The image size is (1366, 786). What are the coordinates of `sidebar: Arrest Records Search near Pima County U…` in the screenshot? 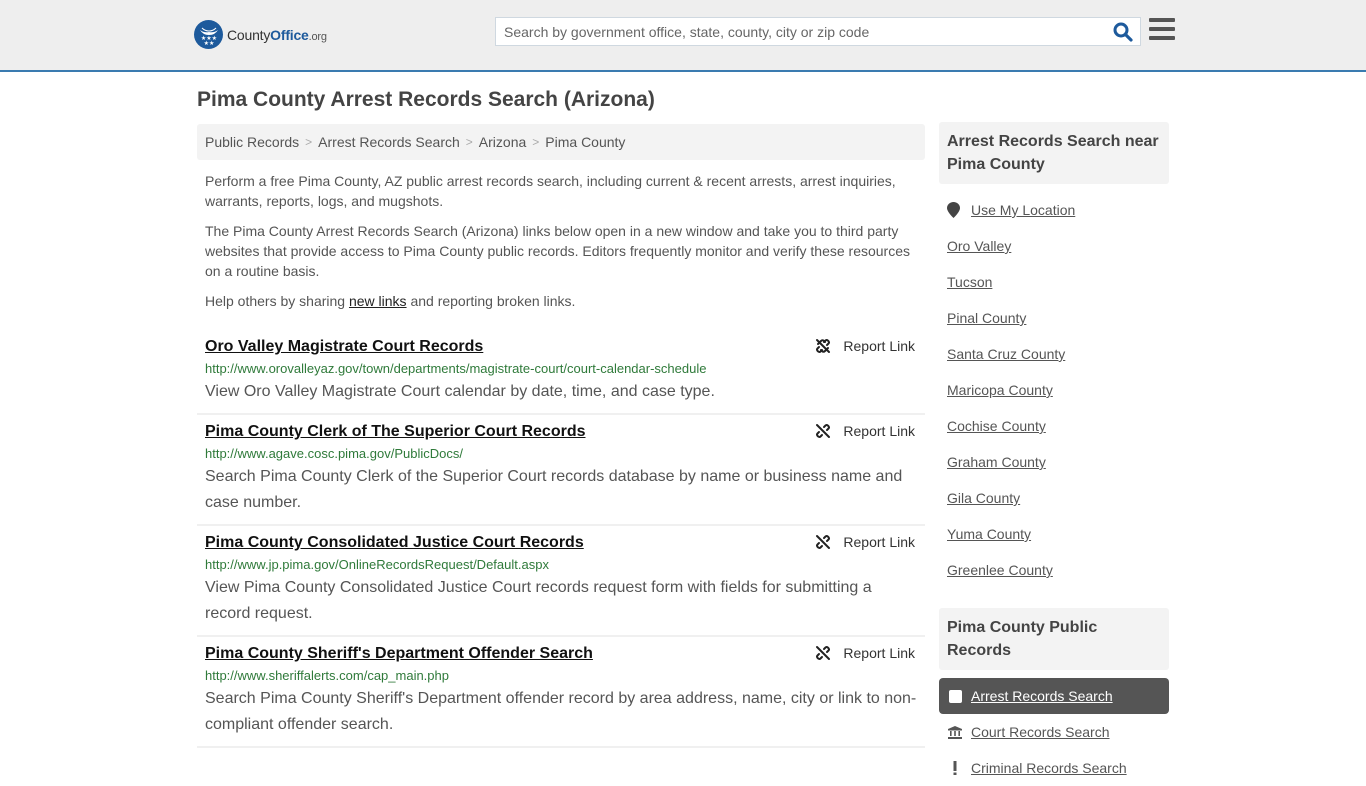 It's located at (1054, 454).